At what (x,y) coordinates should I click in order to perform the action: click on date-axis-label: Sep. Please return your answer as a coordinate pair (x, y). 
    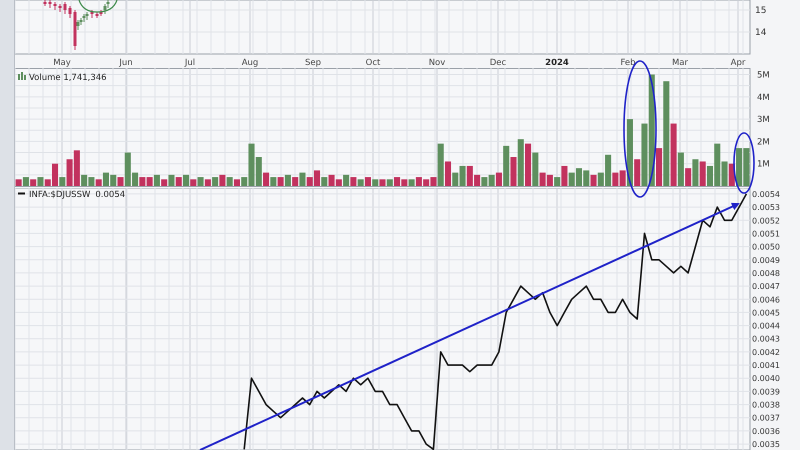
    Looking at the image, I should click on (313, 63).